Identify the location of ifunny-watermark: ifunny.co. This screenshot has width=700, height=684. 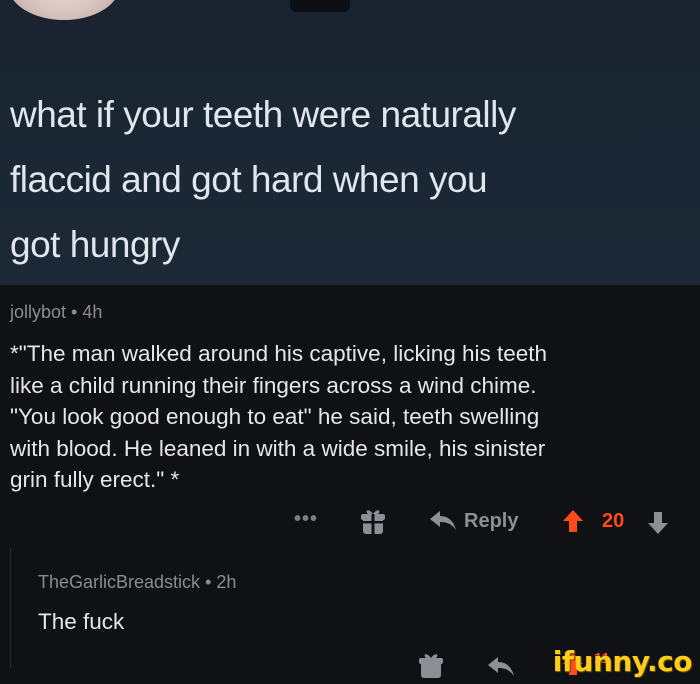
(622, 661).